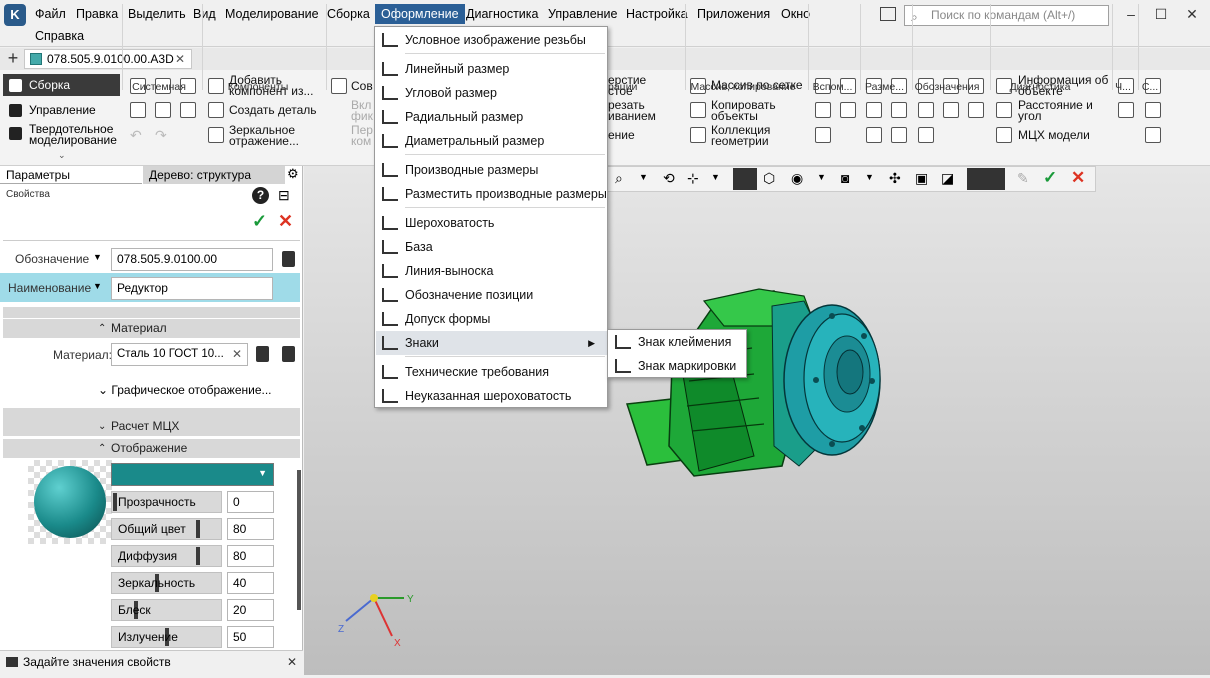 The height and width of the screenshot is (678, 1210). Describe the element at coordinates (491, 69) in the screenshot. I see `menu-item-linear-dim: Линейный размер` at that location.